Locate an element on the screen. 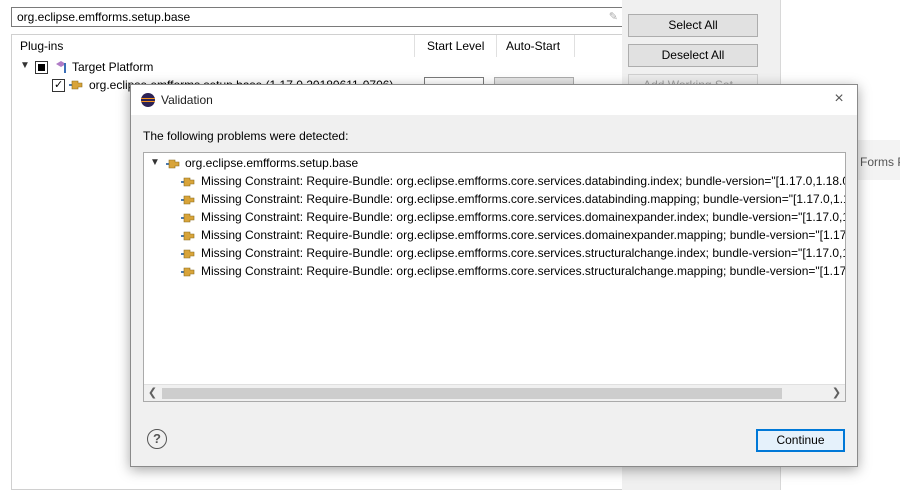 This screenshot has width=900, height=490. filter-input: org.eclipse.emfforms.setup.base ✎ is located at coordinates (317, 17).